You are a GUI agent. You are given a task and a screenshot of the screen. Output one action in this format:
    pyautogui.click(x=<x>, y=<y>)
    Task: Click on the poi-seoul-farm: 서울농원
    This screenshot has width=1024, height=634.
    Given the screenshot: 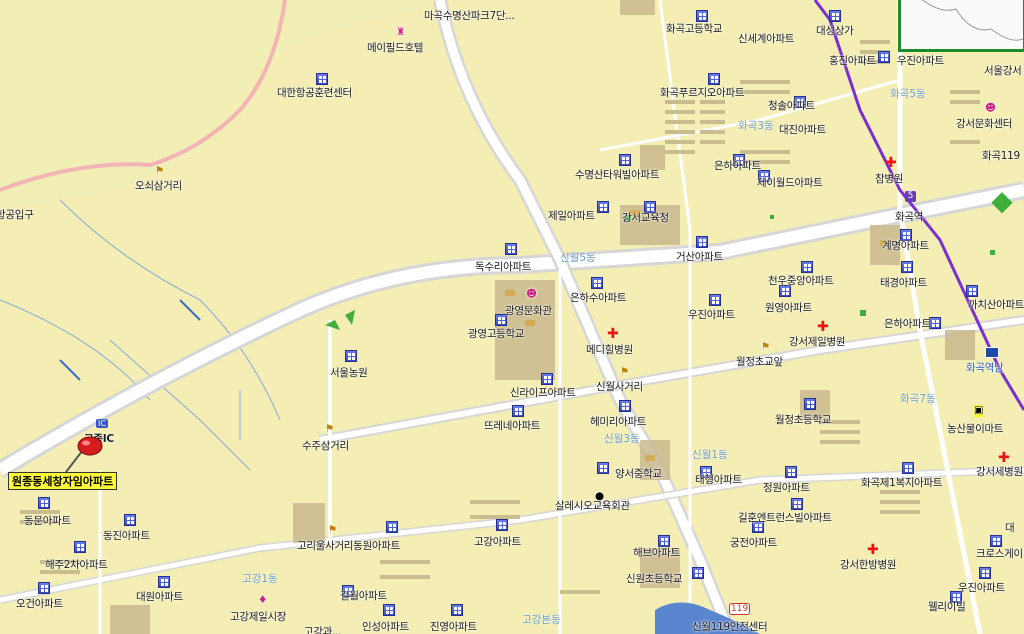 What is the action you would take?
    pyautogui.click(x=349, y=373)
    